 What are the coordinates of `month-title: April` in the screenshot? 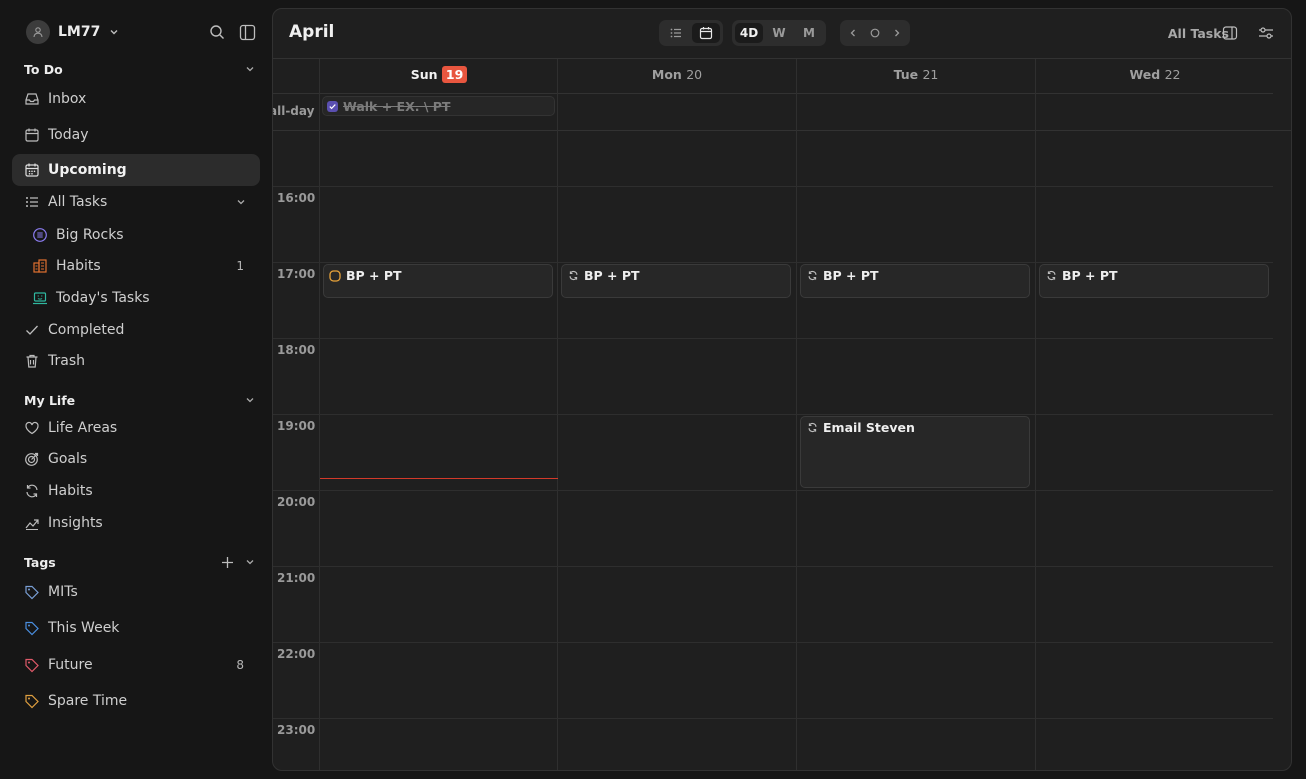 It's located at (312, 32).